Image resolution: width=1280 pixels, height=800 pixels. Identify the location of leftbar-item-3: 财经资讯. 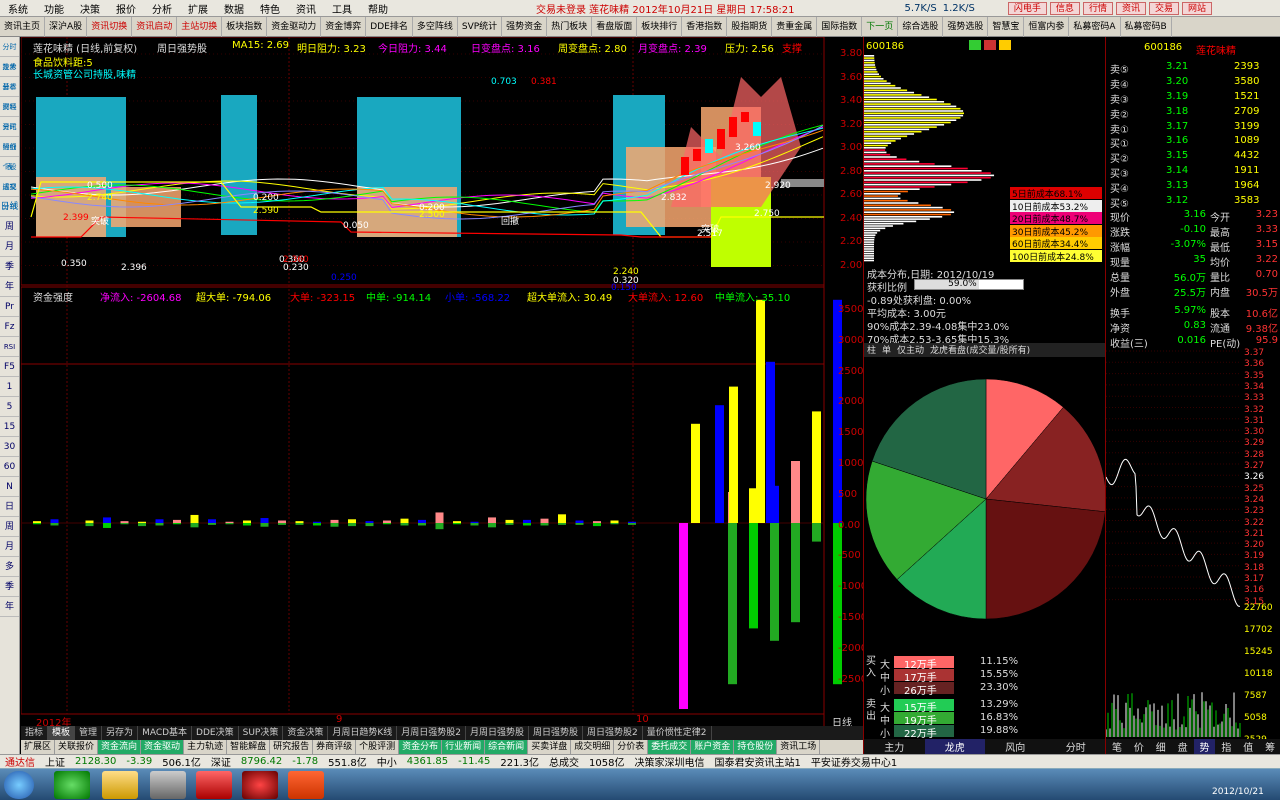
(9, 107).